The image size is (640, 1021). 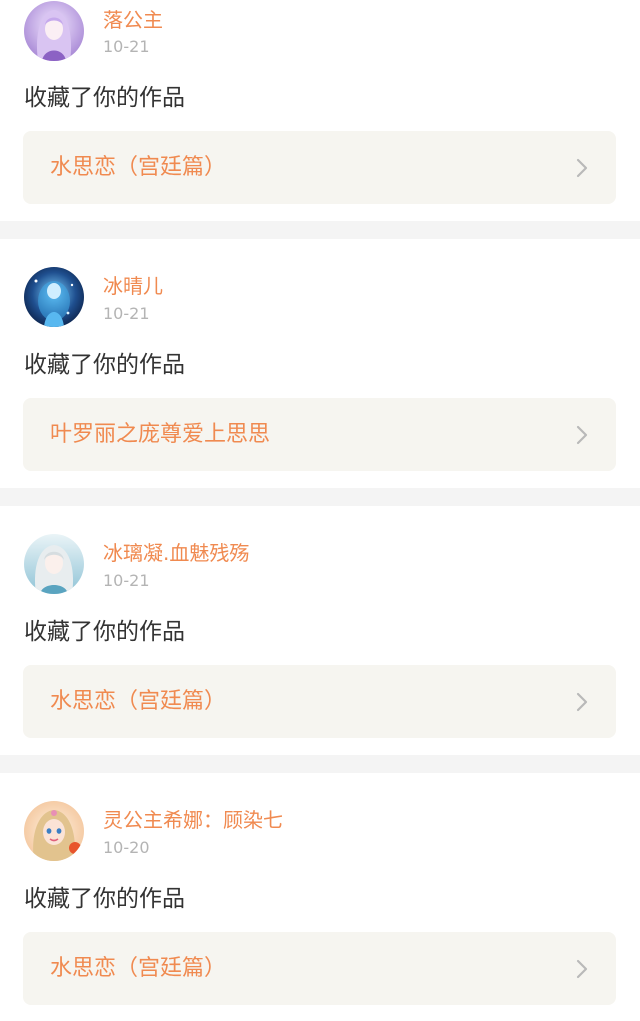 What do you see at coordinates (319, 434) in the screenshot?
I see `work-link: 叶罗丽之庞尊爱上思思` at bounding box center [319, 434].